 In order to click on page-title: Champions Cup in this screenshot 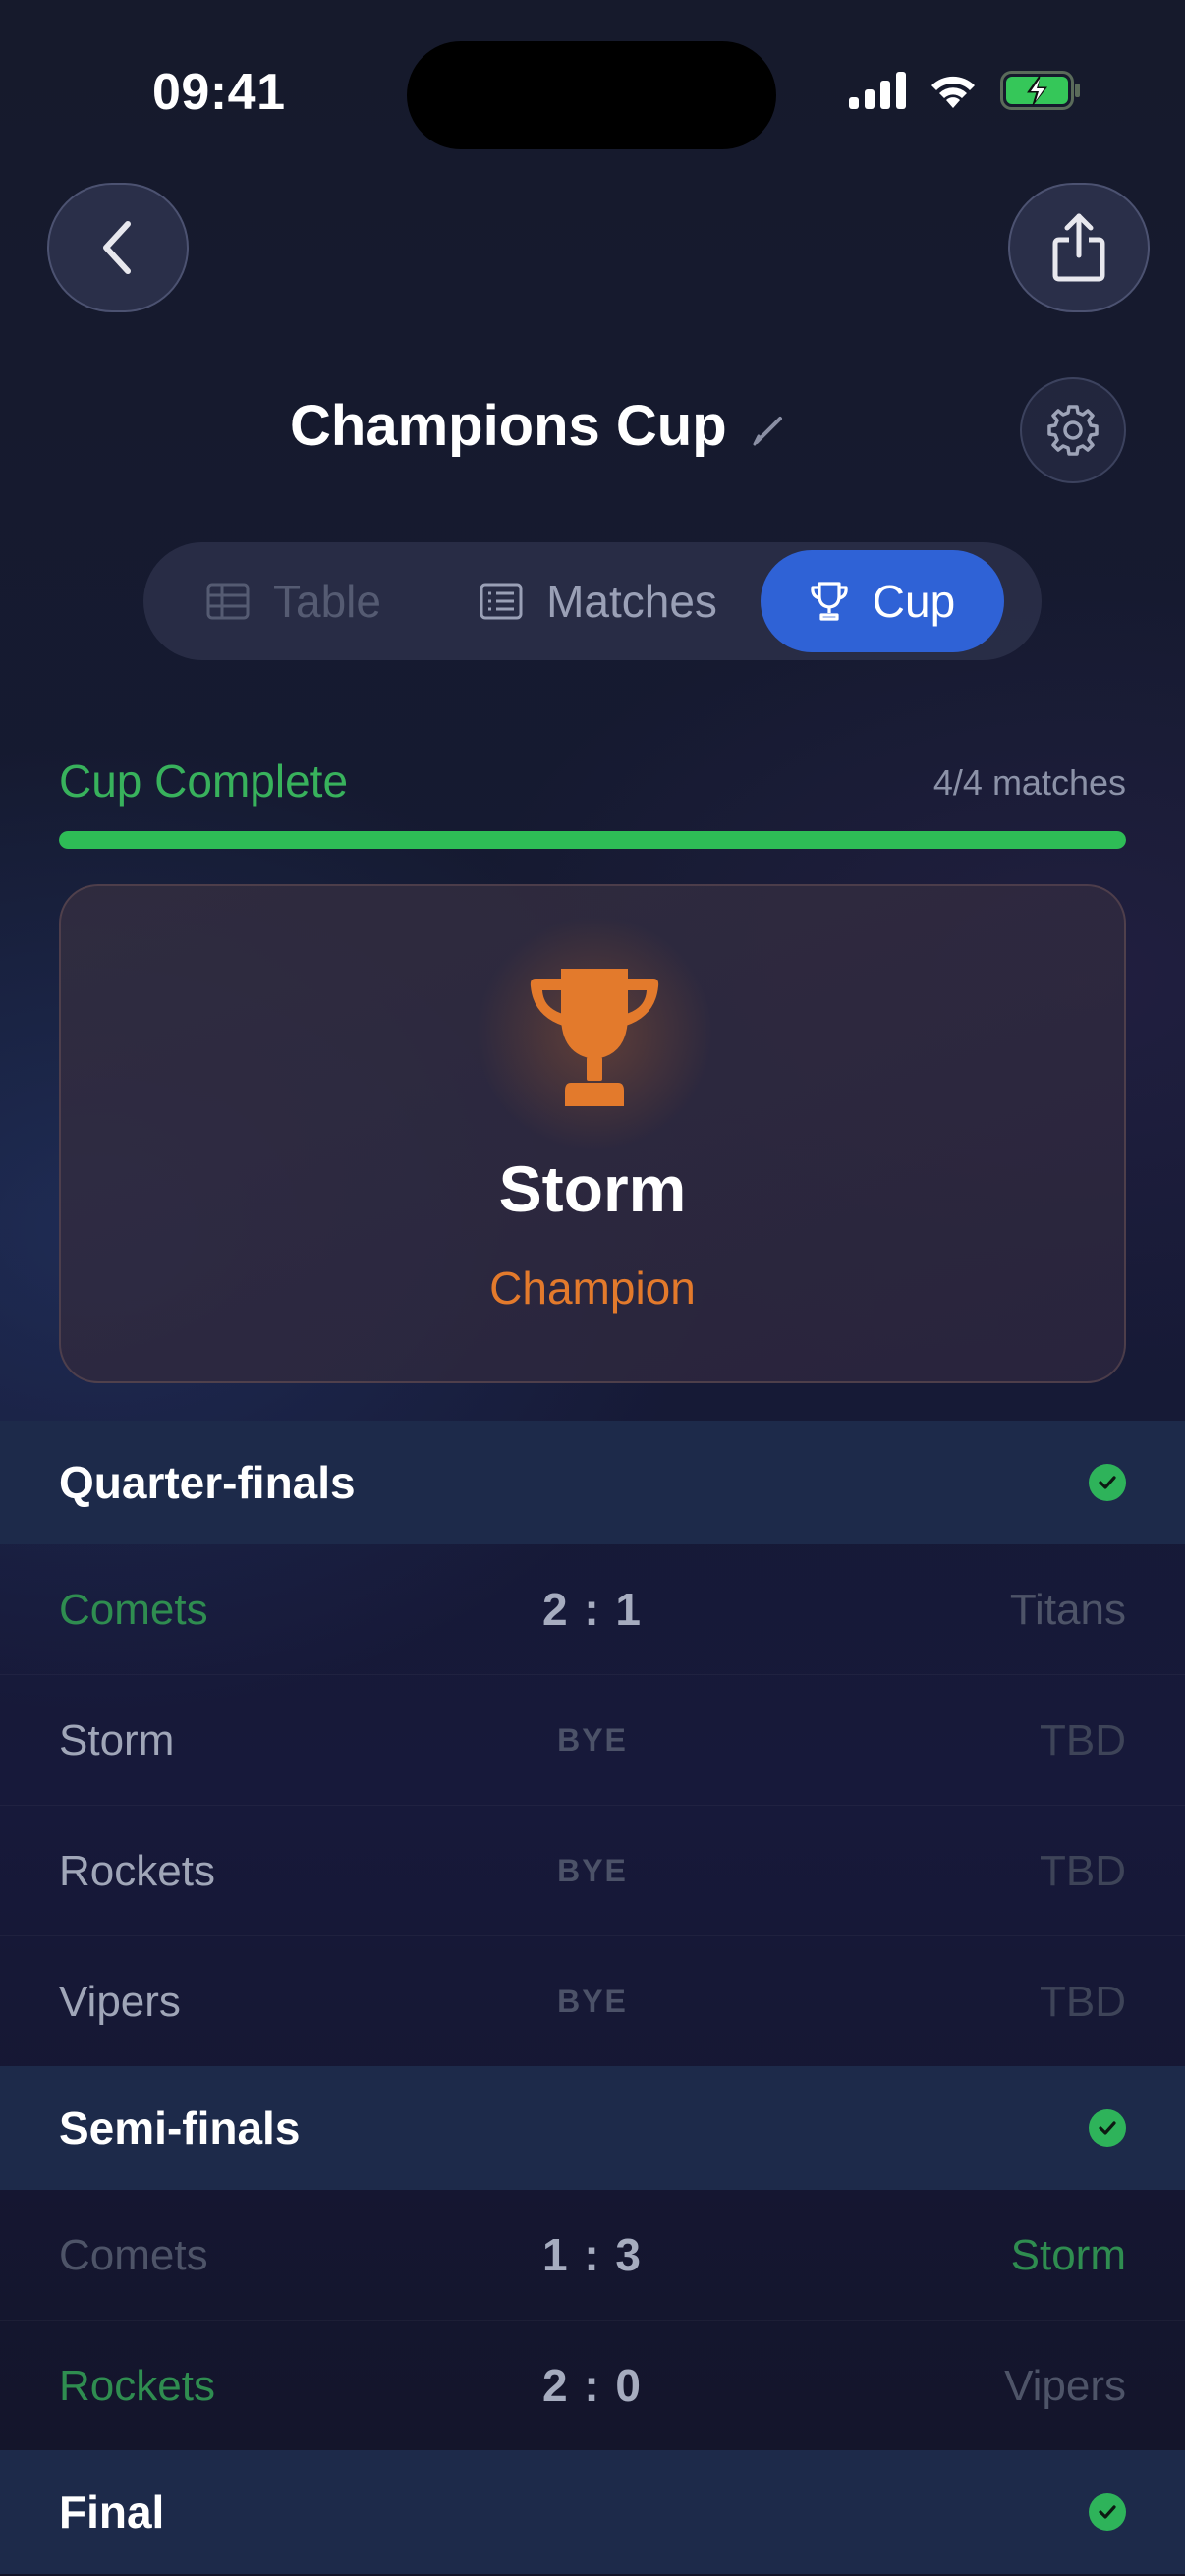, I will do `click(509, 426)`.